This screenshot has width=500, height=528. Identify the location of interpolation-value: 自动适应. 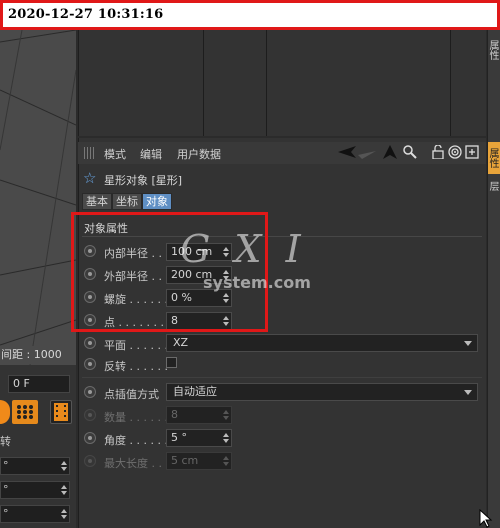
(195, 391).